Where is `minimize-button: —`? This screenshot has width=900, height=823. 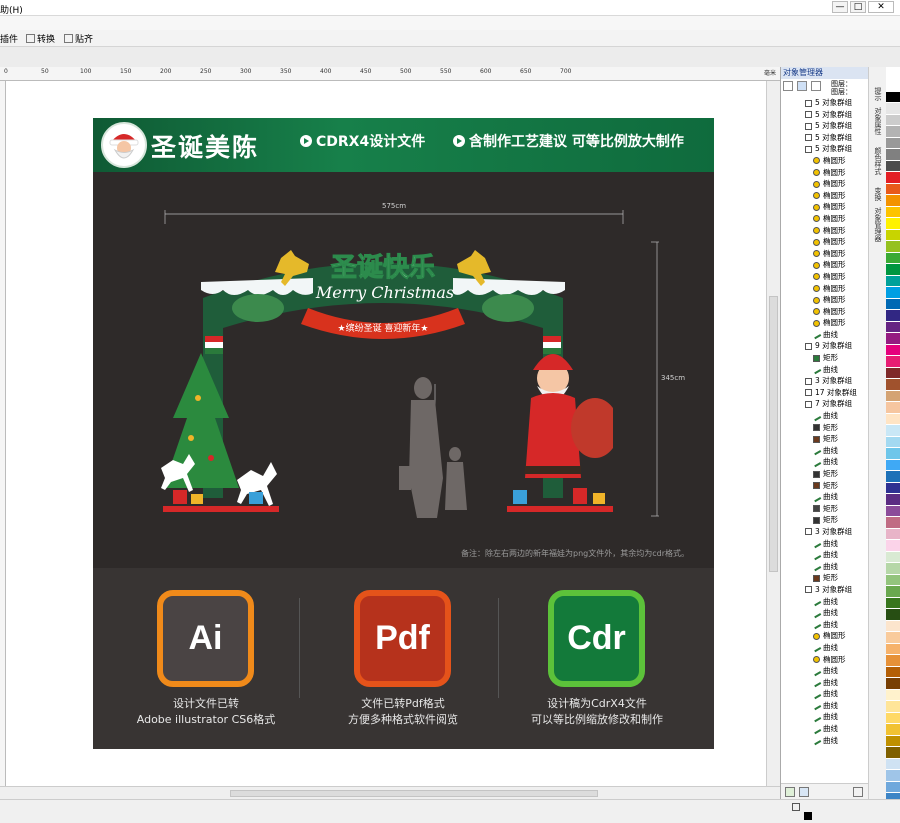 minimize-button: — is located at coordinates (840, 7).